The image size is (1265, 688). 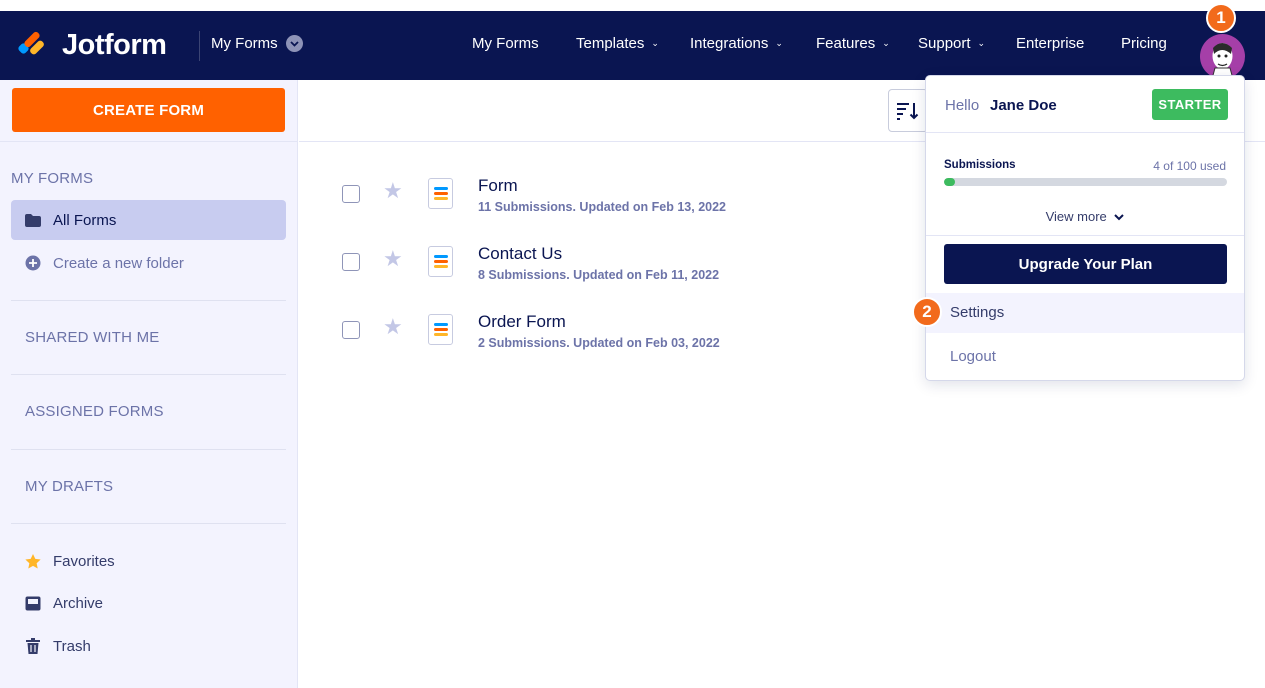 What do you see at coordinates (32, 45) in the screenshot?
I see `jotform-logo-icon` at bounding box center [32, 45].